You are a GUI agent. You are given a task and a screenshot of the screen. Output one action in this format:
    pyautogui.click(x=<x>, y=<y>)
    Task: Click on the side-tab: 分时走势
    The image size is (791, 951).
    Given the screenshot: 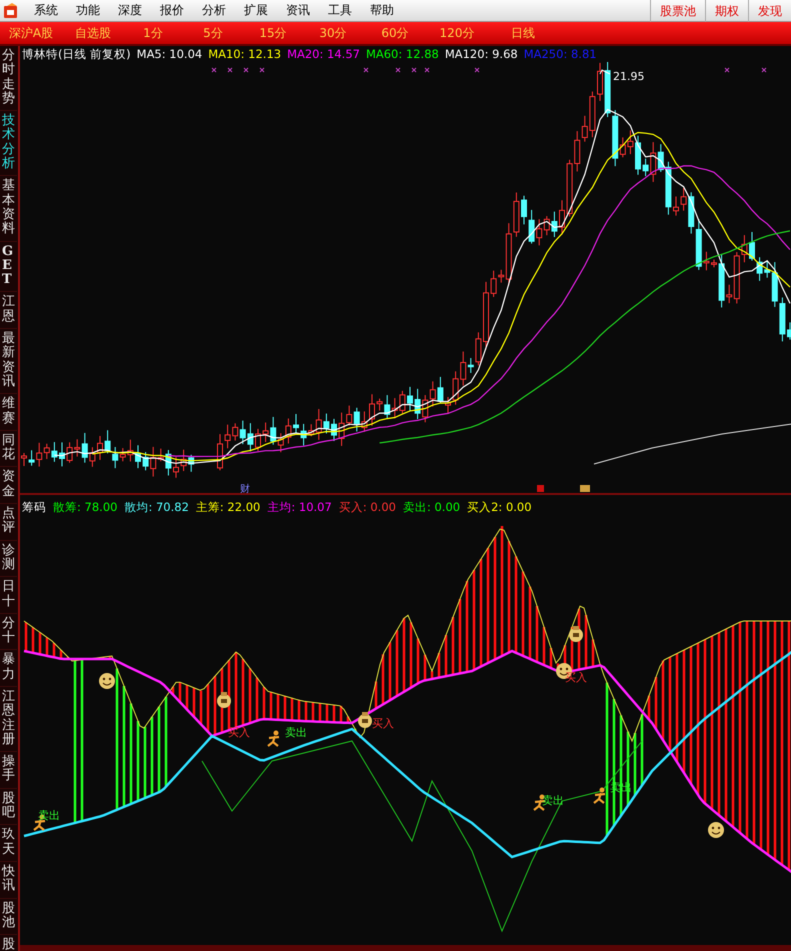 What is the action you would take?
    pyautogui.click(x=8, y=79)
    